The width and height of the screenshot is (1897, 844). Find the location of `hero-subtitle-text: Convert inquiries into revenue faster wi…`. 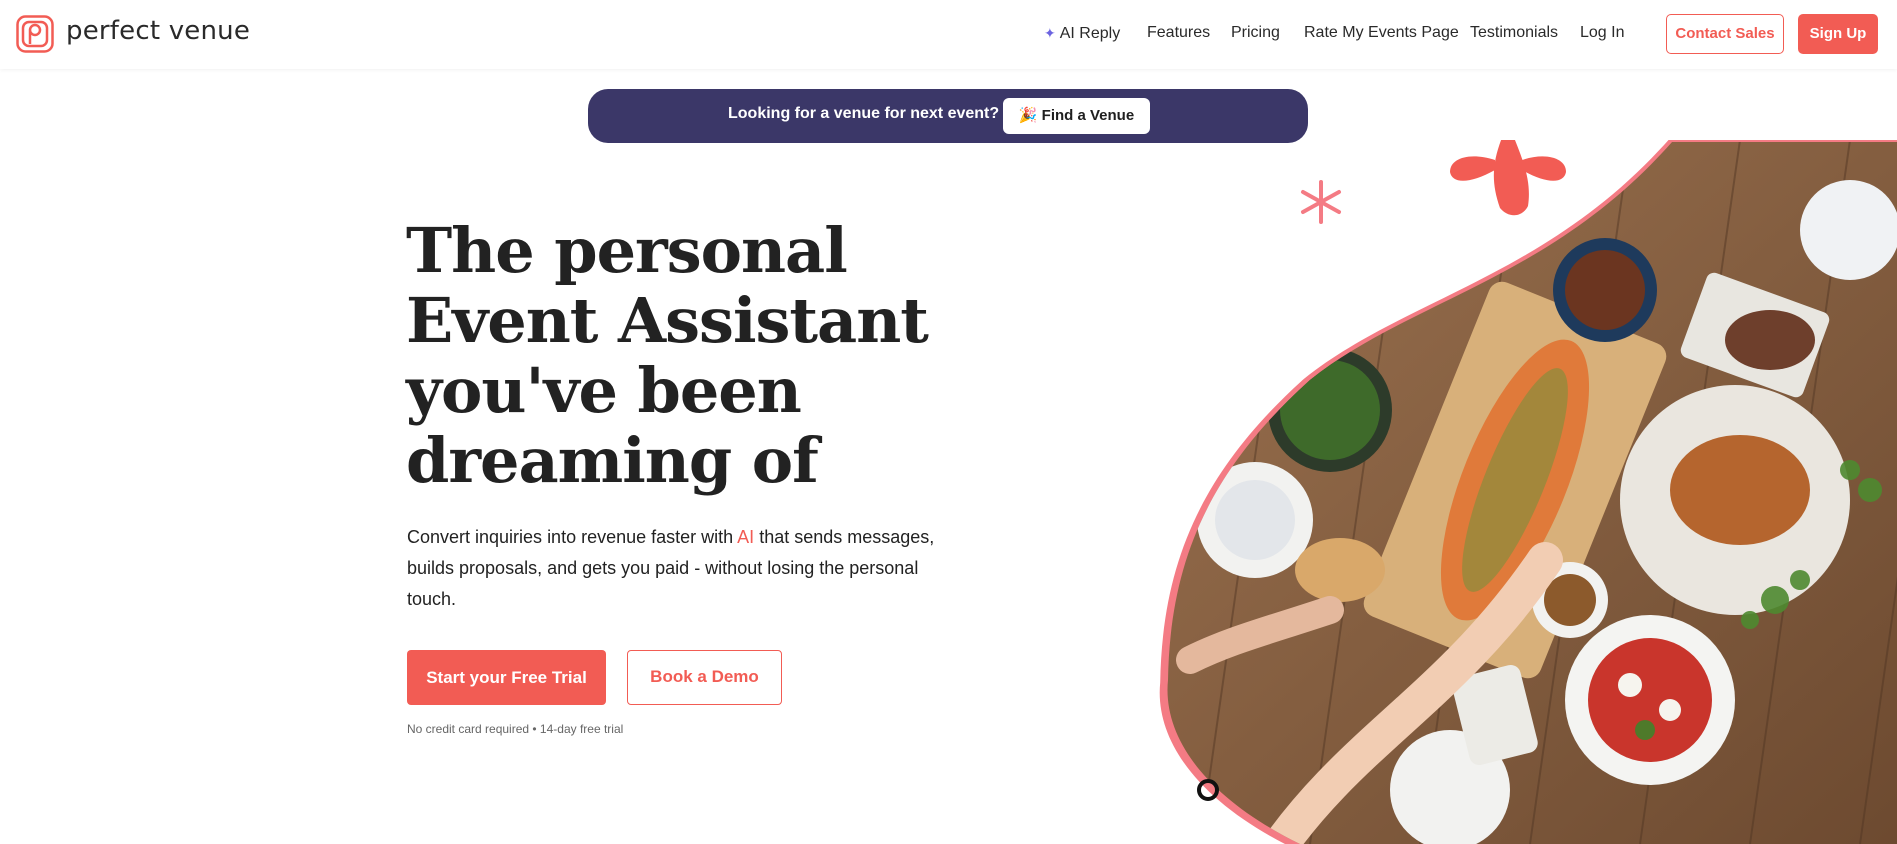

hero-subtitle-text: Convert inquiries into revenue faster wi… is located at coordinates (572, 537).